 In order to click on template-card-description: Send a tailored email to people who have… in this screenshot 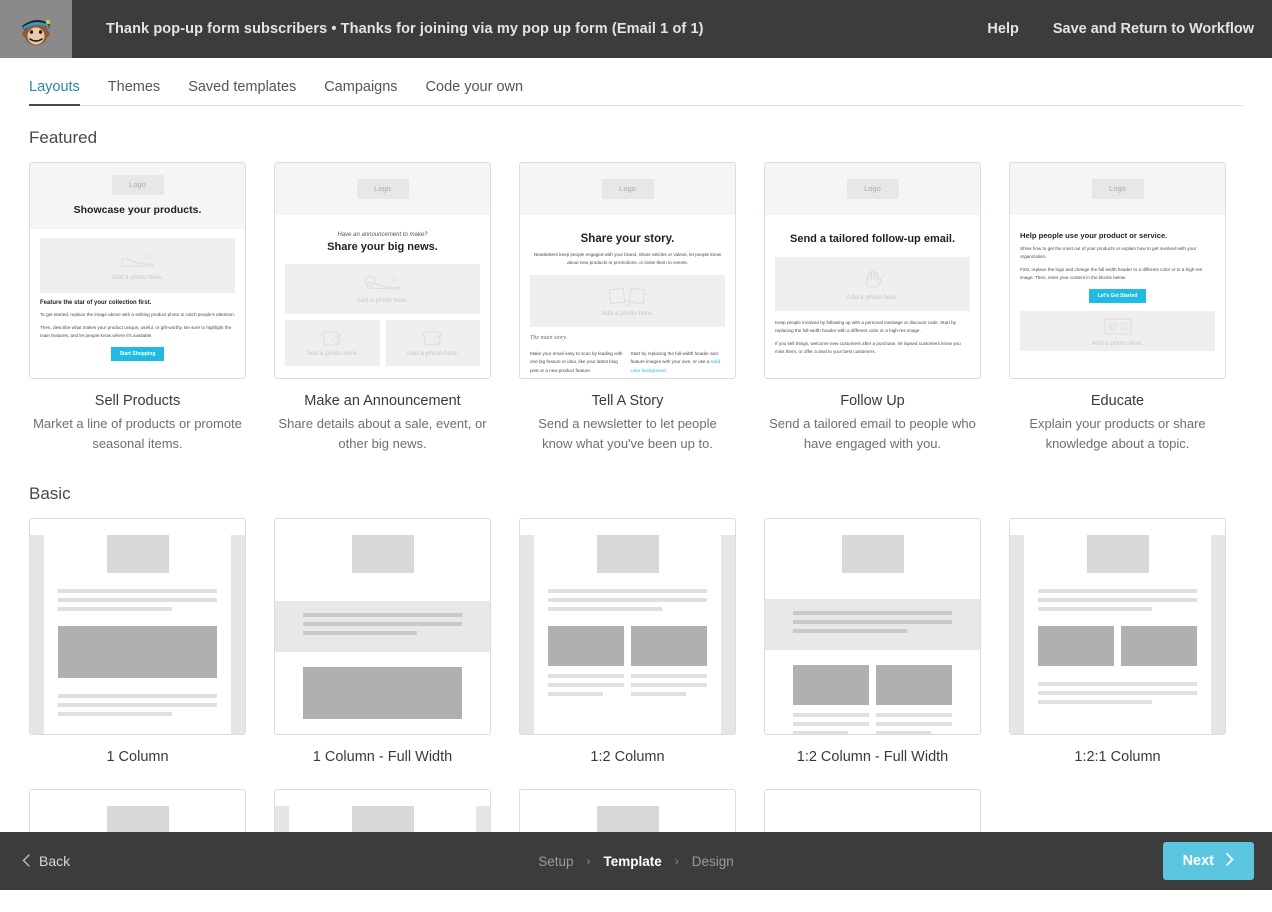, I will do `click(872, 434)`.